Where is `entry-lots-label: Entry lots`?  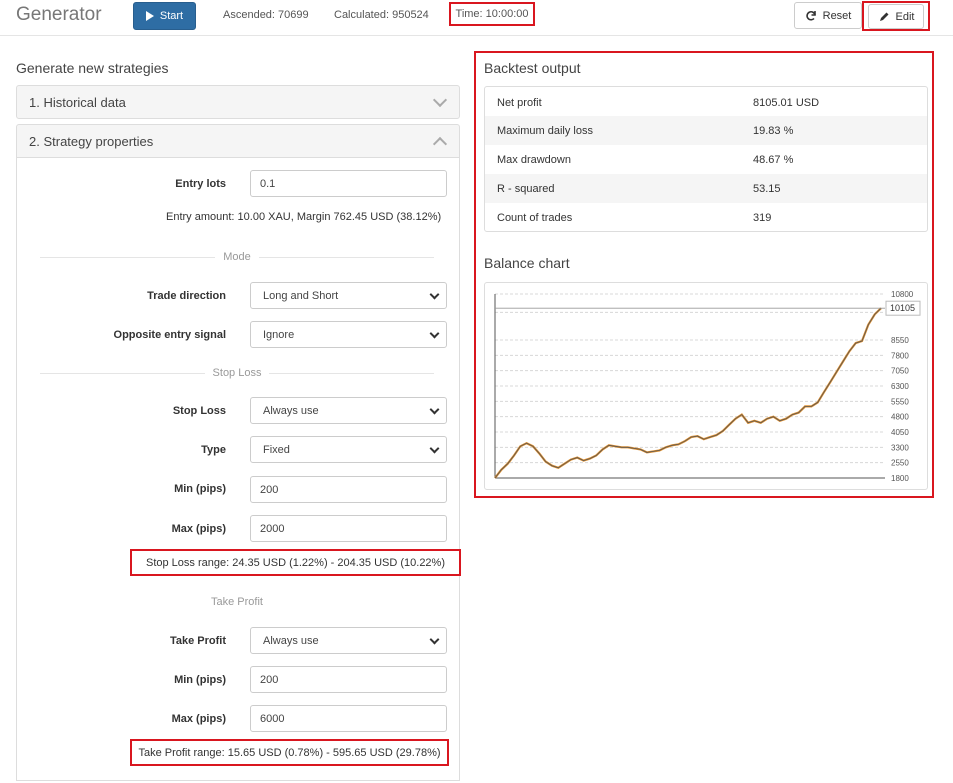 entry-lots-label: Entry lots is located at coordinates (200, 184).